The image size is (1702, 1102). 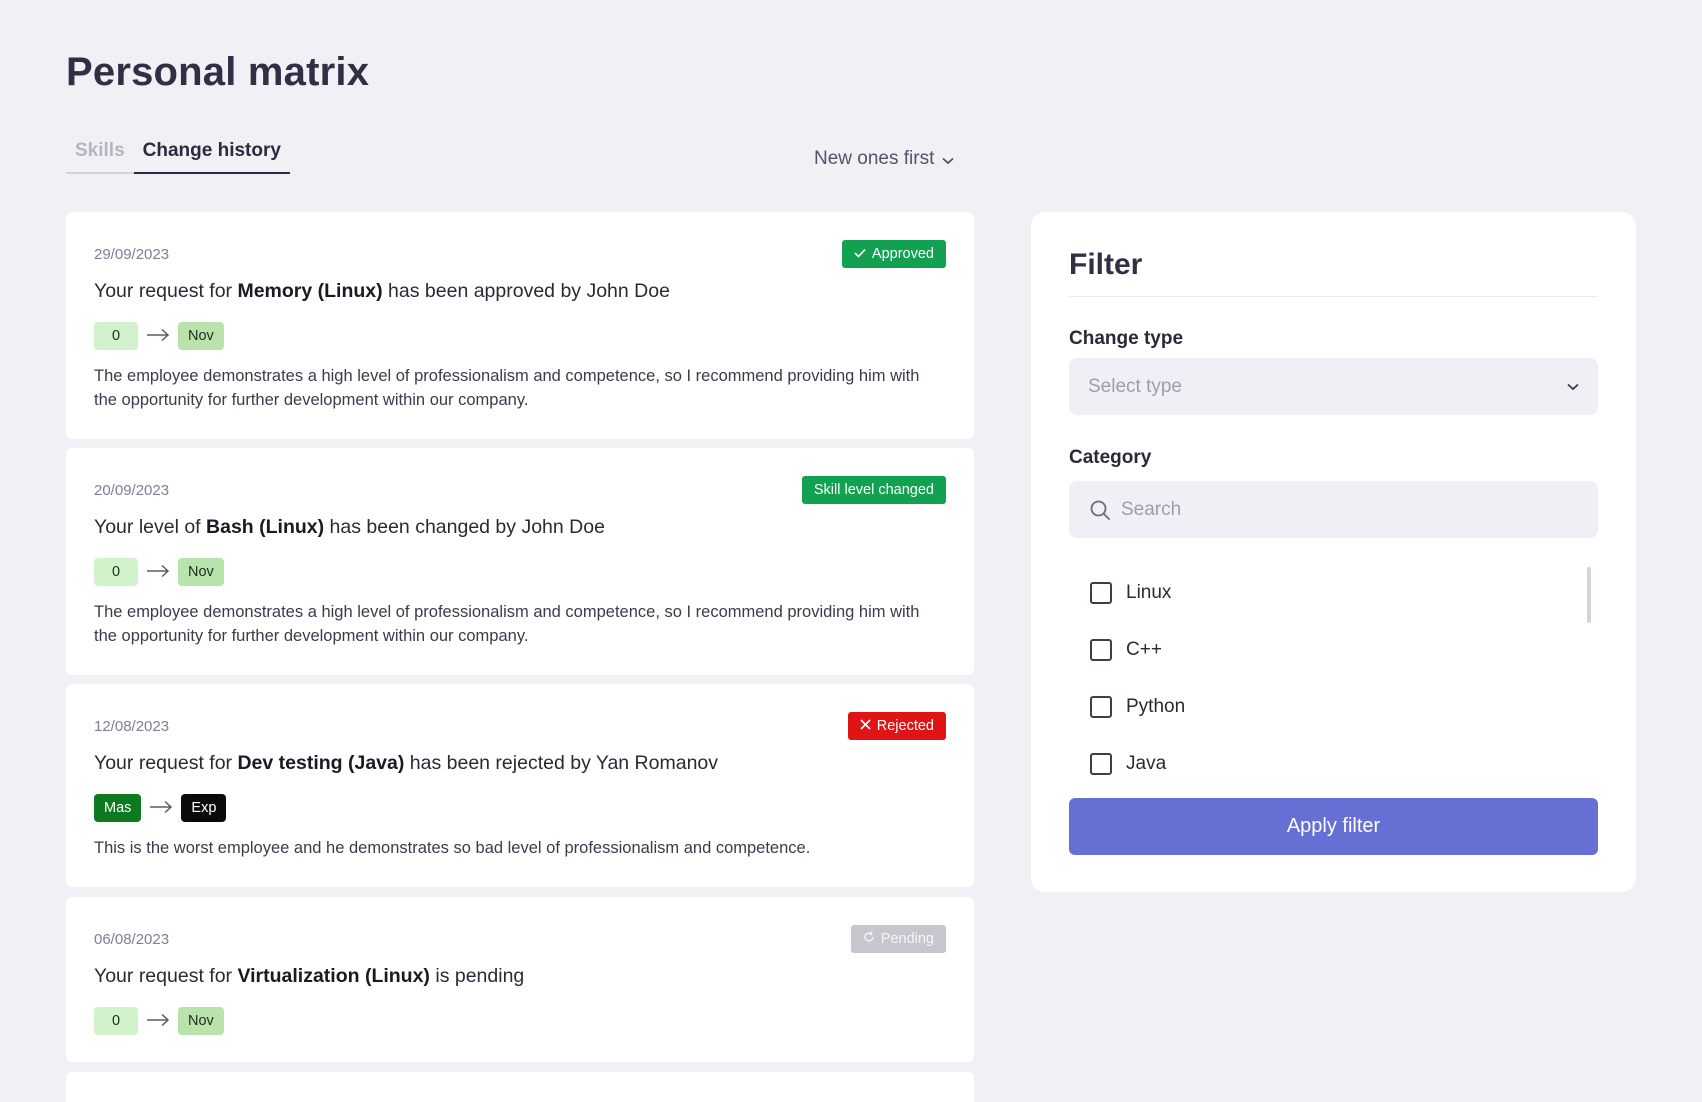 What do you see at coordinates (265, 527) in the screenshot?
I see `skill-name: Bash (Linux)` at bounding box center [265, 527].